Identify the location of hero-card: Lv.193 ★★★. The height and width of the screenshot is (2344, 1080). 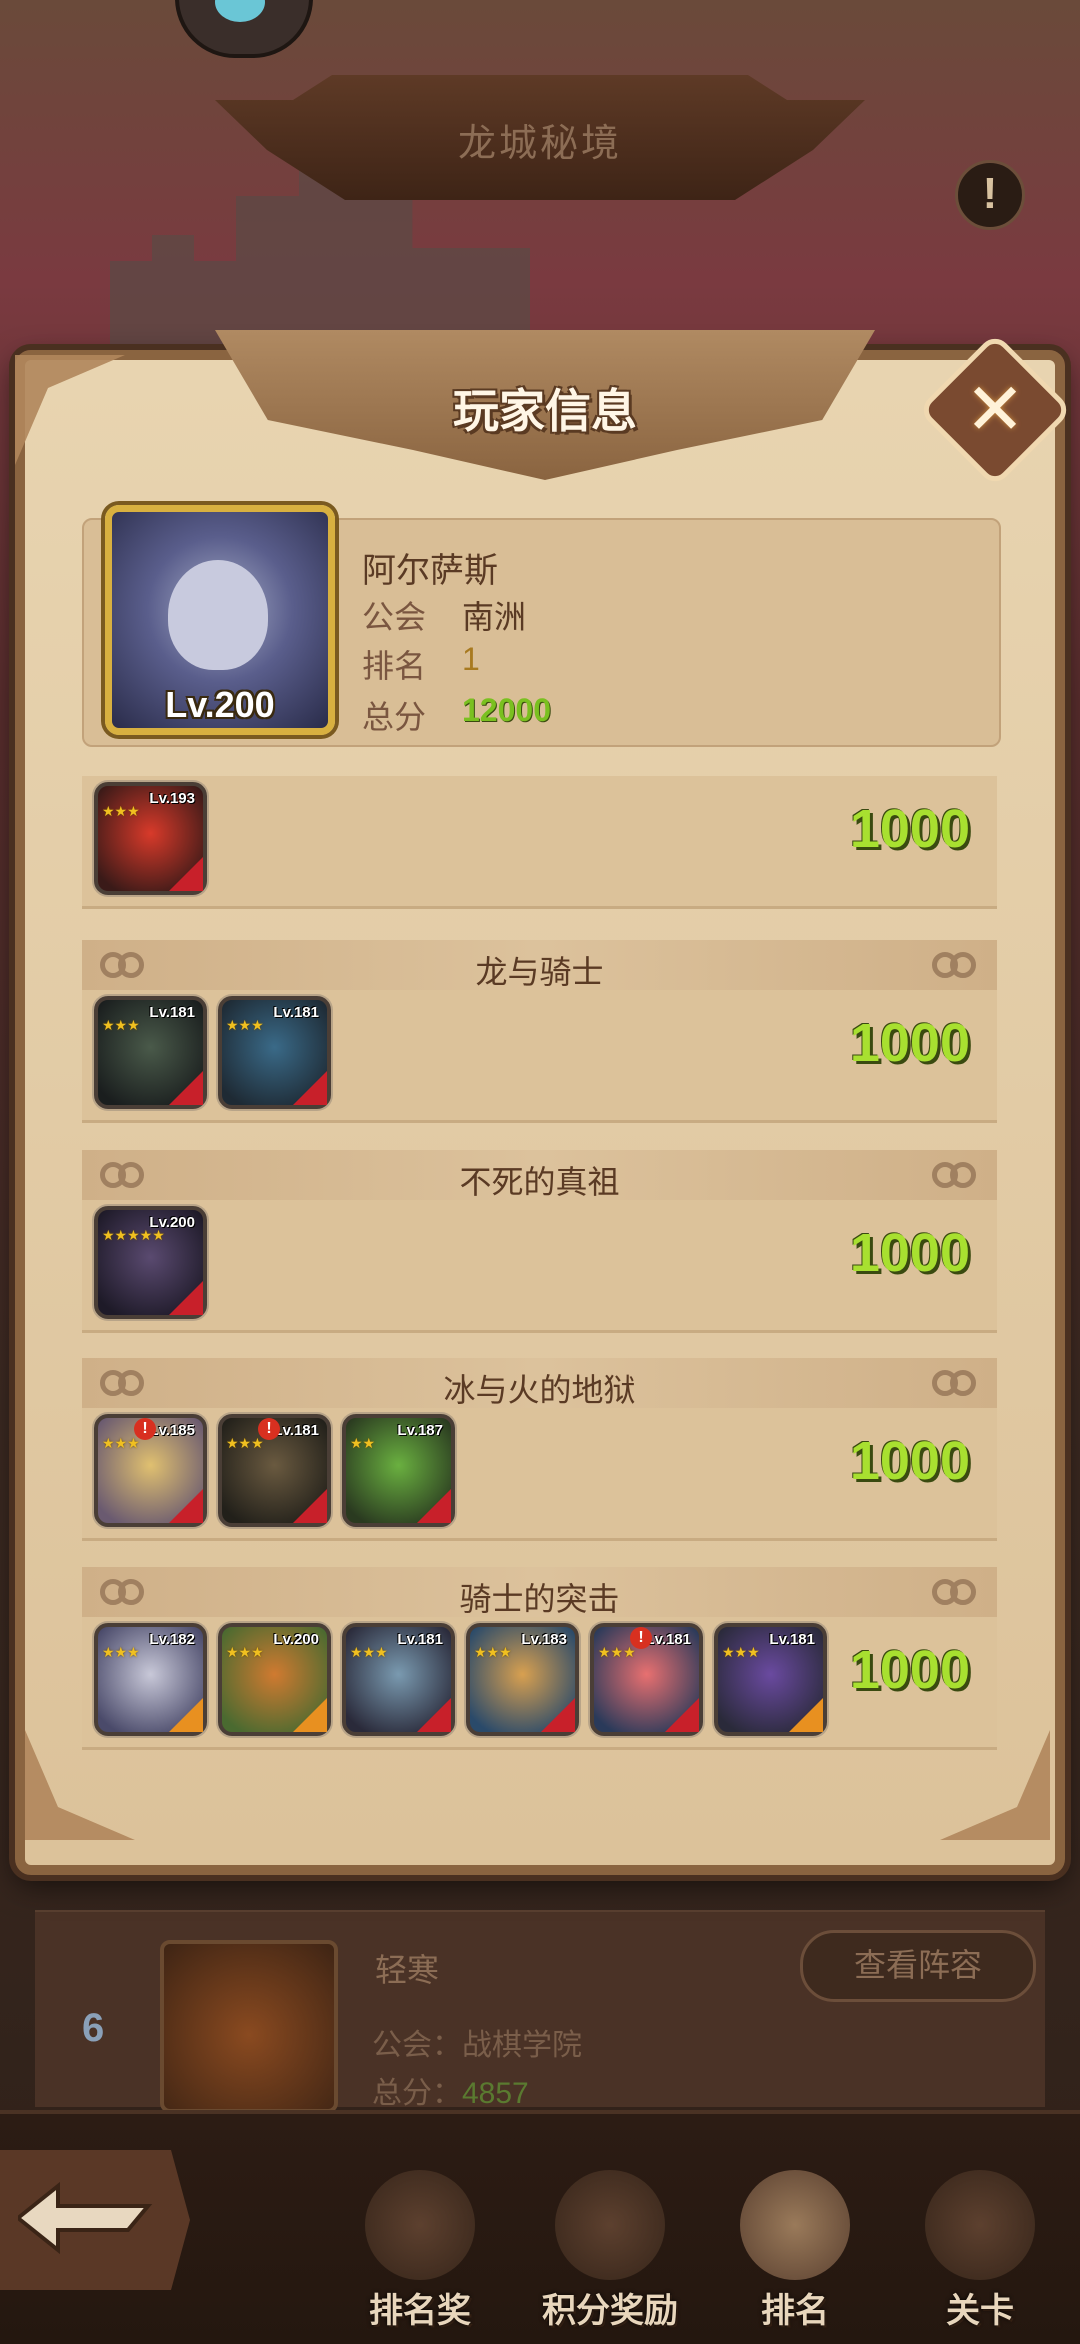
(150, 838).